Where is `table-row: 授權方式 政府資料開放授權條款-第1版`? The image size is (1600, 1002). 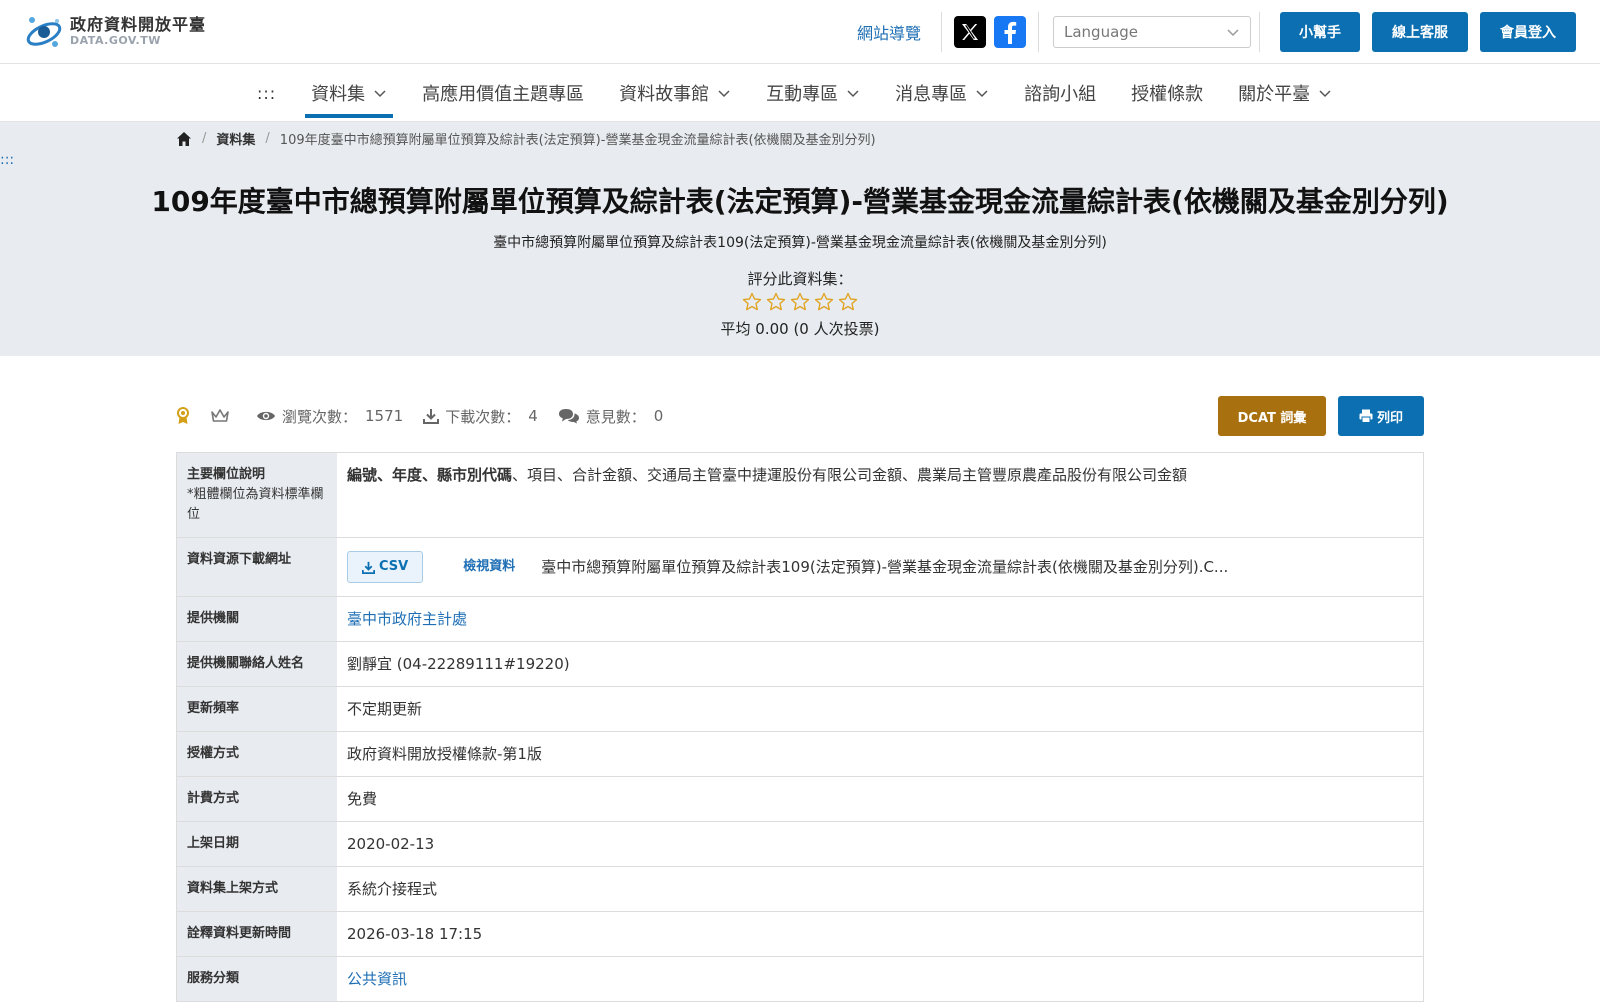 table-row: 授權方式 政府資料開放授權條款-第1版 is located at coordinates (800, 754).